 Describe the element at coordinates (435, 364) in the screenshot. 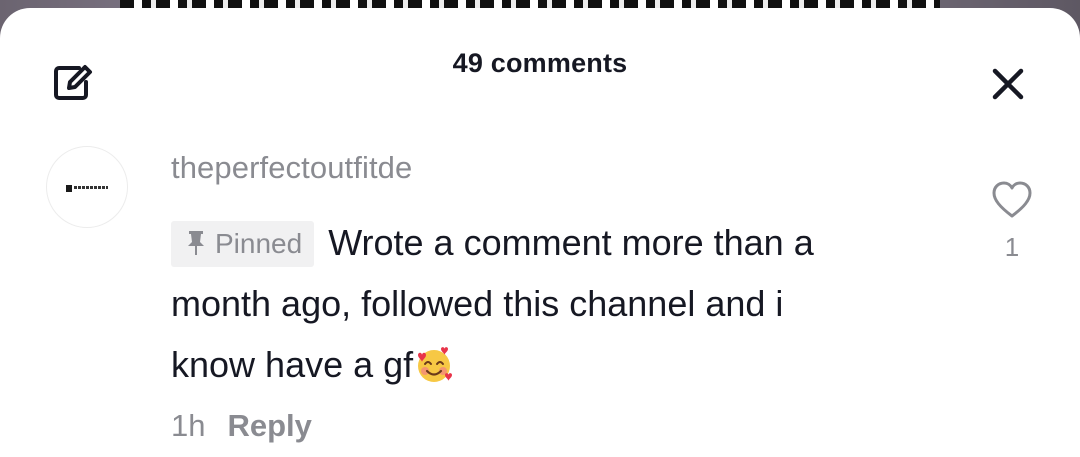

I see `smiling-face-with-hearts-emoji` at that location.